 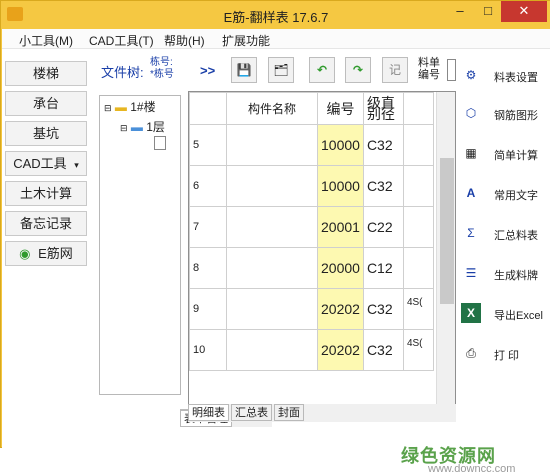 I want to click on excel-icon: X, so click(x=471, y=313).